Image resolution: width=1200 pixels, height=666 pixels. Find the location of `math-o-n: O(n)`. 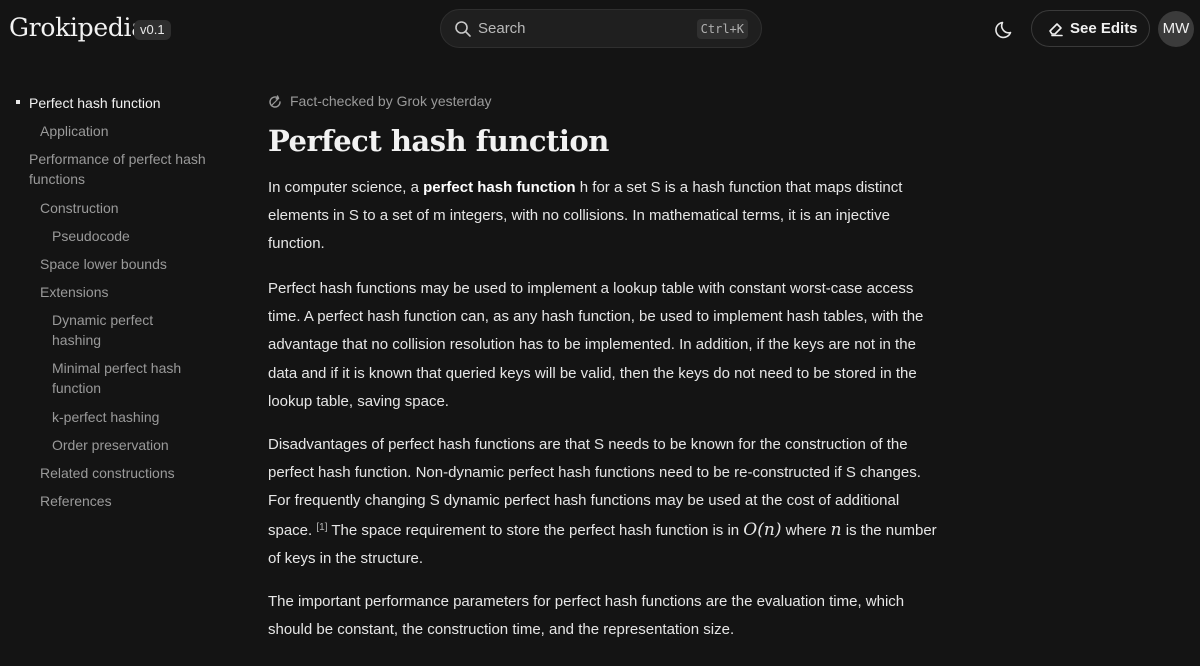

math-o-n: O(n) is located at coordinates (762, 529).